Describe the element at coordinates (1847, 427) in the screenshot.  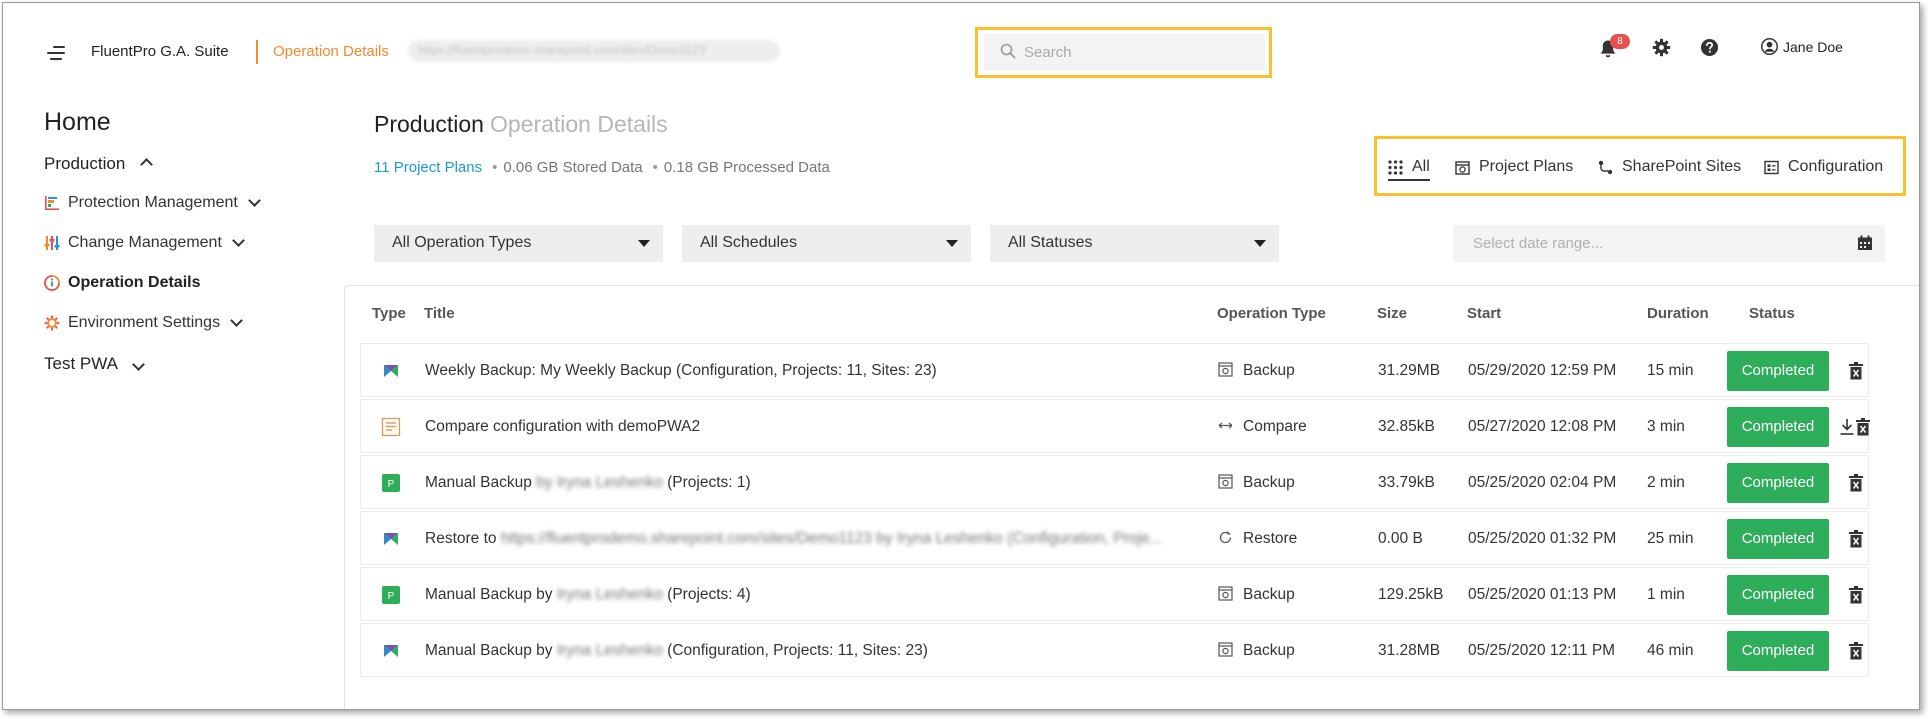
I see `download-icon` at that location.